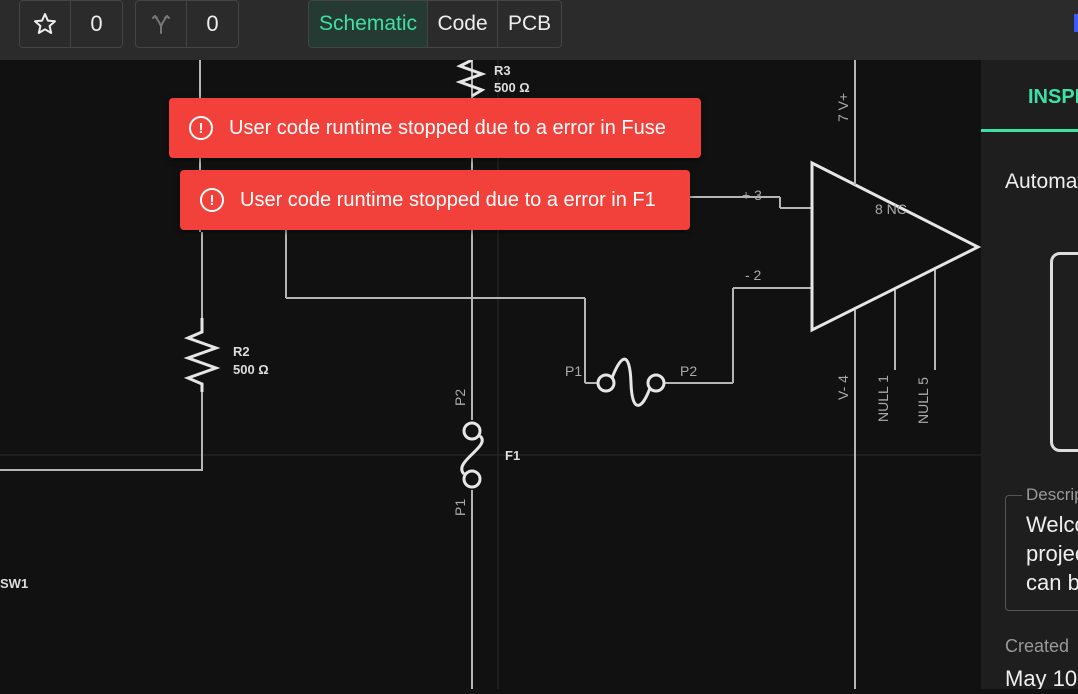  I want to click on created-value: May 10, so click(1041, 677).